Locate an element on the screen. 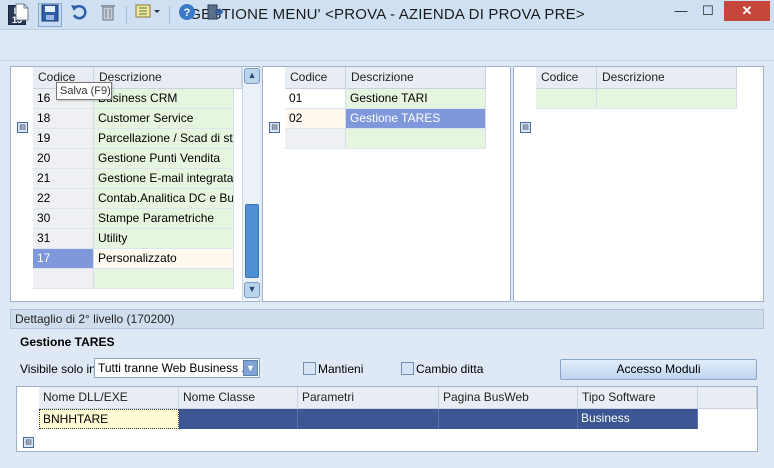 The image size is (774, 468). row-code: 01 is located at coordinates (315, 99).